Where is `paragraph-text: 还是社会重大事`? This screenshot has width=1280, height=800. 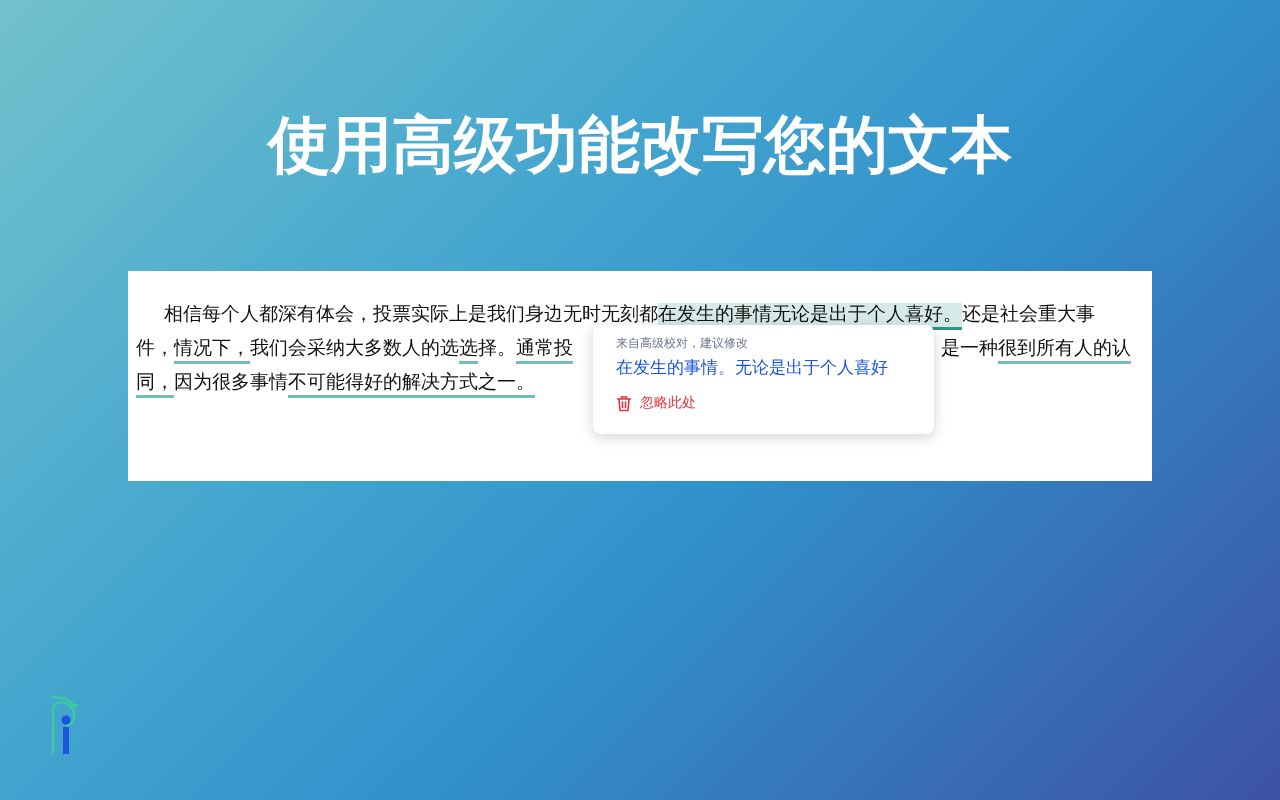 paragraph-text: 还是社会重大事 is located at coordinates (1028, 314).